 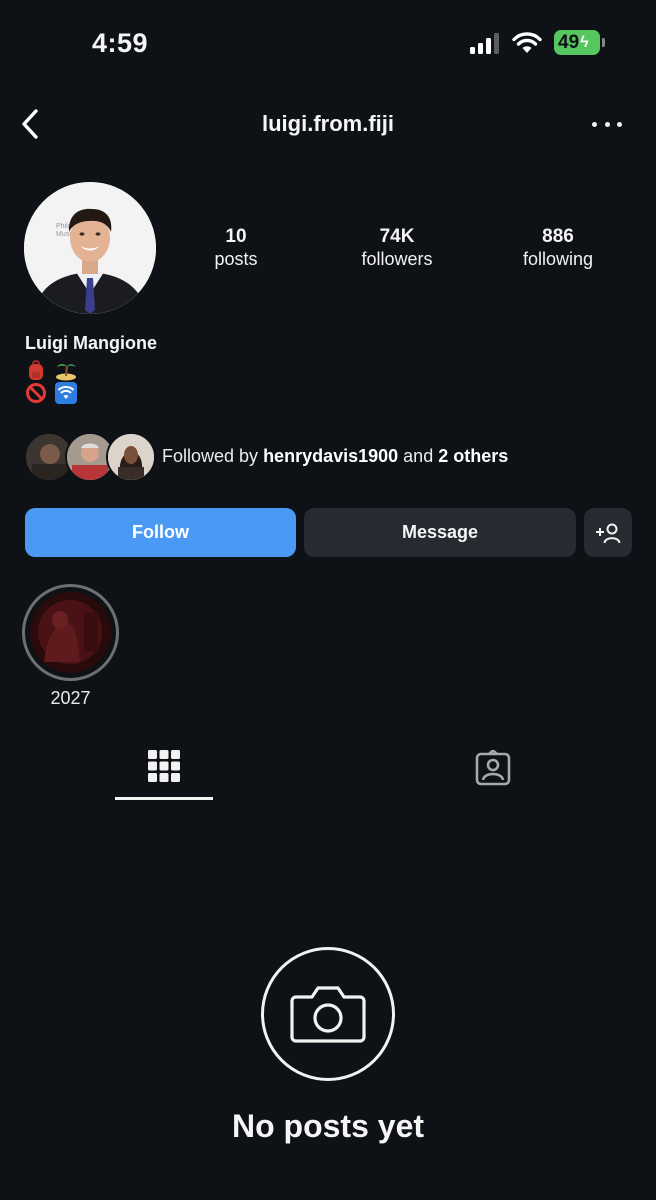 I want to click on prohibited-icon, so click(x=36, y=392).